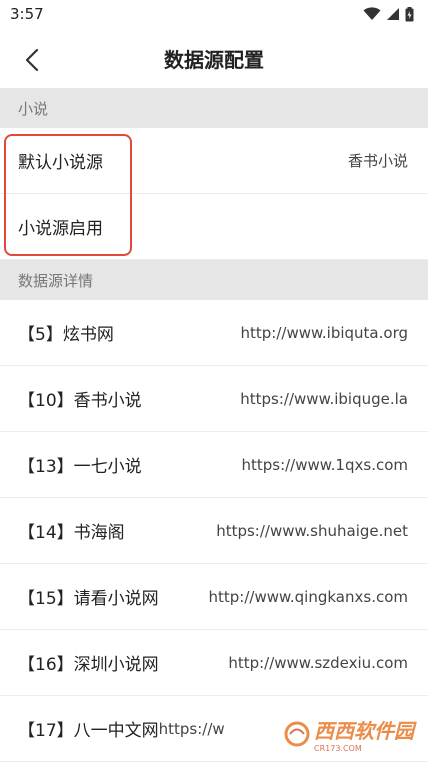  Describe the element at coordinates (214, 227) in the screenshot. I see `setting-source-enable: 小说源启用` at that location.